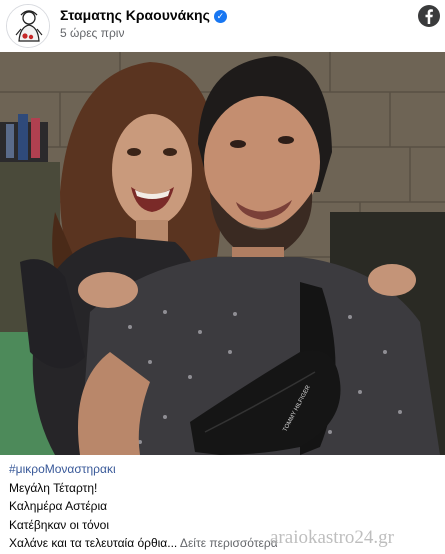 This screenshot has width=445, height=554. What do you see at coordinates (224, 469) in the screenshot?
I see `hashtag-link: #μικροΜοναστηρακι` at bounding box center [224, 469].